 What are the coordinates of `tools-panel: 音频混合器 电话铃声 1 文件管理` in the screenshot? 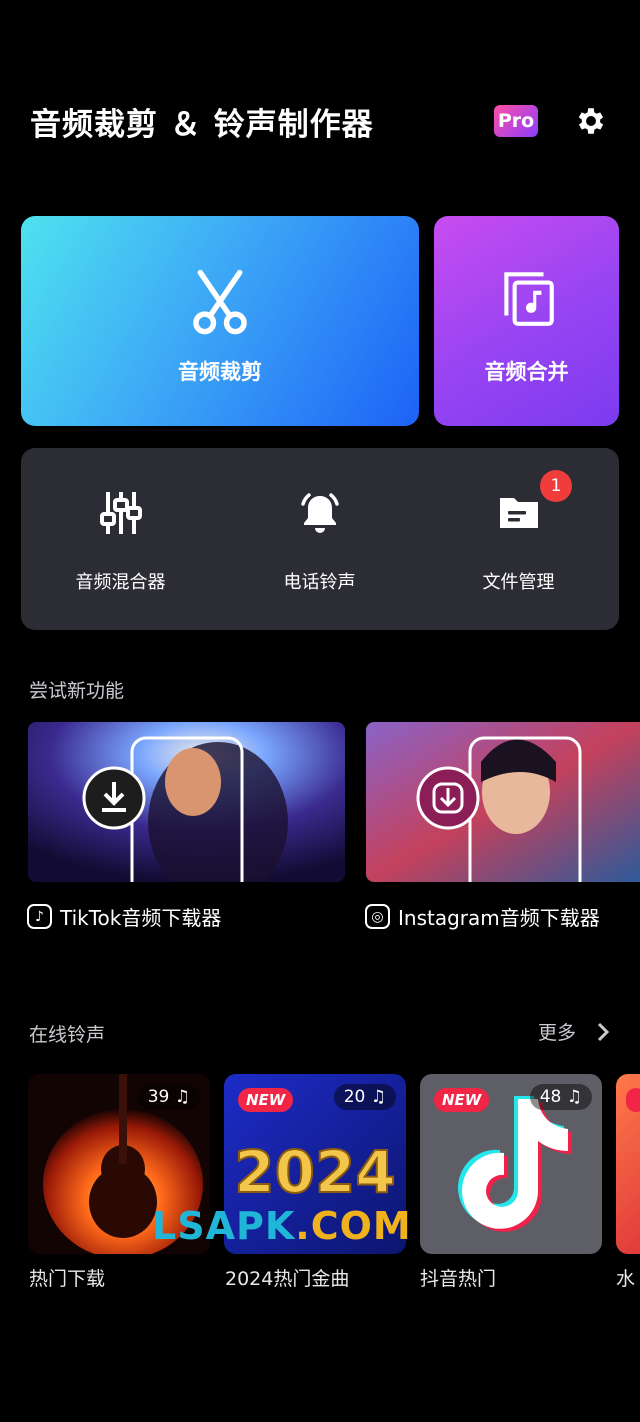 It's located at (320, 539).